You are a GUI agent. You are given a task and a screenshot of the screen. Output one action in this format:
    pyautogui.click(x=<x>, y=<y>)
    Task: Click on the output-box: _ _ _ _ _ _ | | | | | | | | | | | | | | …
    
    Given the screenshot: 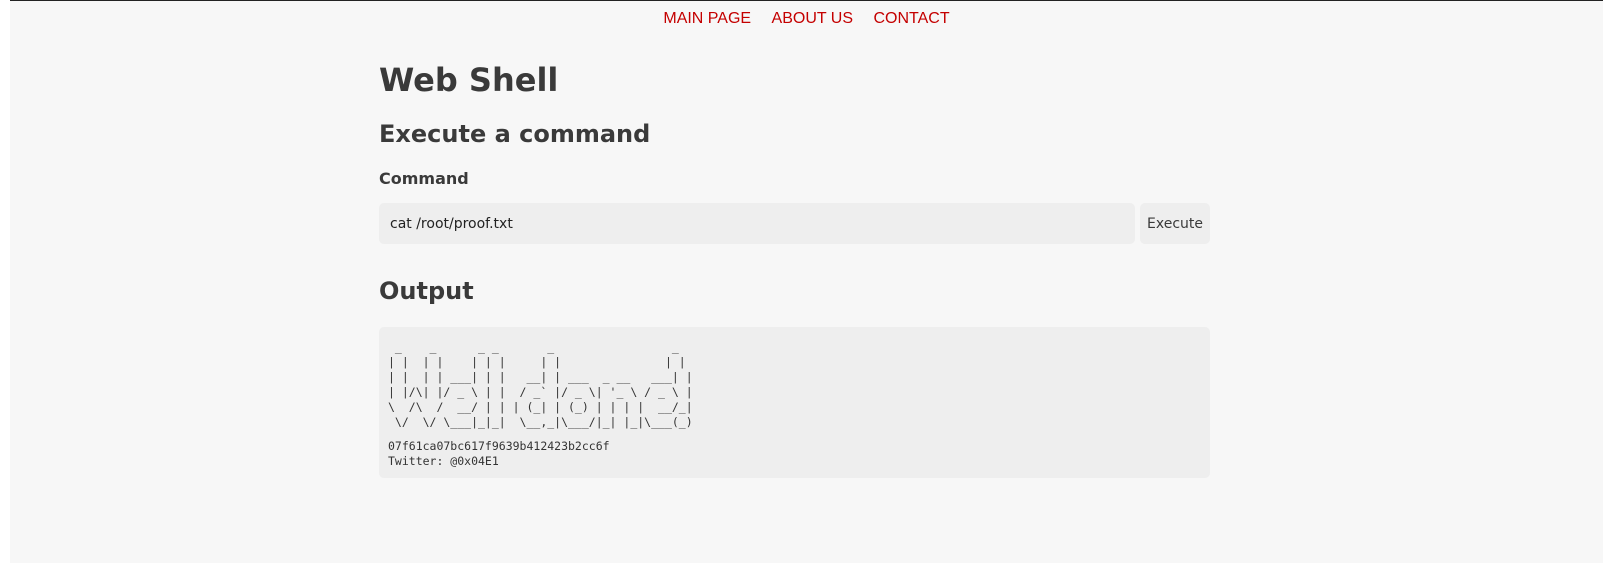 What is the action you would take?
    pyautogui.click(x=794, y=402)
    